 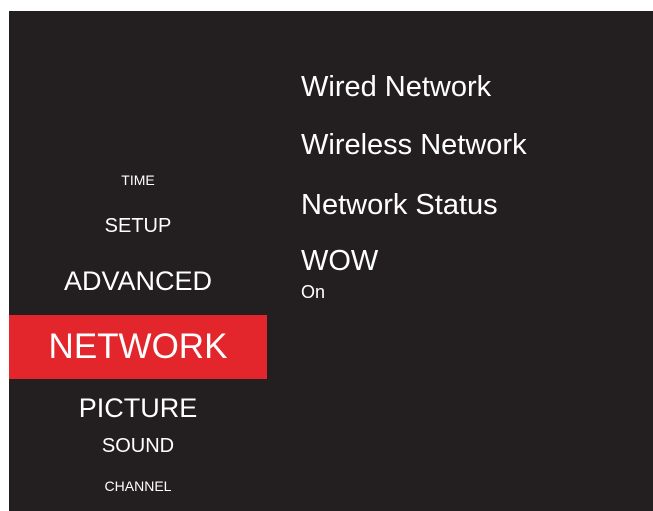 I want to click on menu-item-network: NETWORK, so click(x=138, y=347).